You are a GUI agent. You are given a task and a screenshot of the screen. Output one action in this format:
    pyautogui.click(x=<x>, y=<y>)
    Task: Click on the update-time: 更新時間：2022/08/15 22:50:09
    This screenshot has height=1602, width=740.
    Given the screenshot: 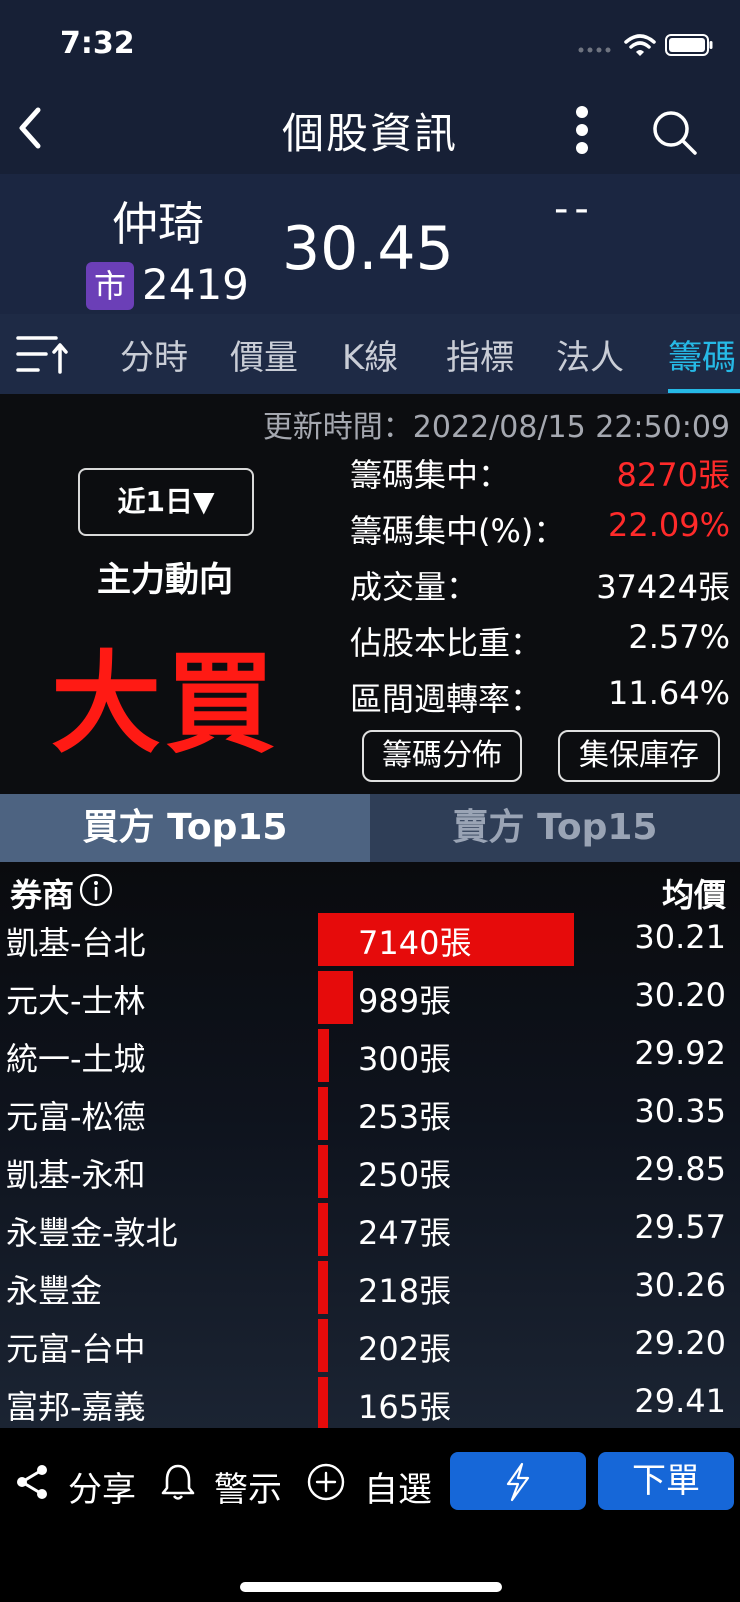 What is the action you would take?
    pyautogui.click(x=496, y=427)
    